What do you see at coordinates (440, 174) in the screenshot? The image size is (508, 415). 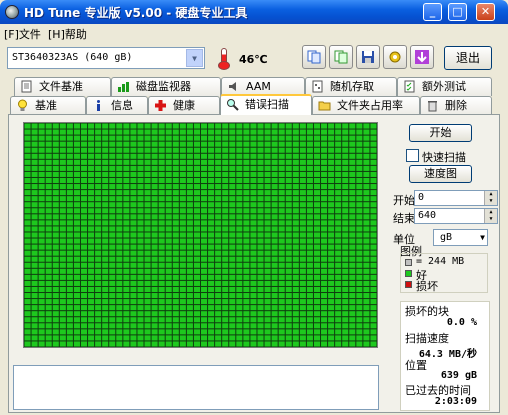 I see `speed-map-button: 速度图` at bounding box center [440, 174].